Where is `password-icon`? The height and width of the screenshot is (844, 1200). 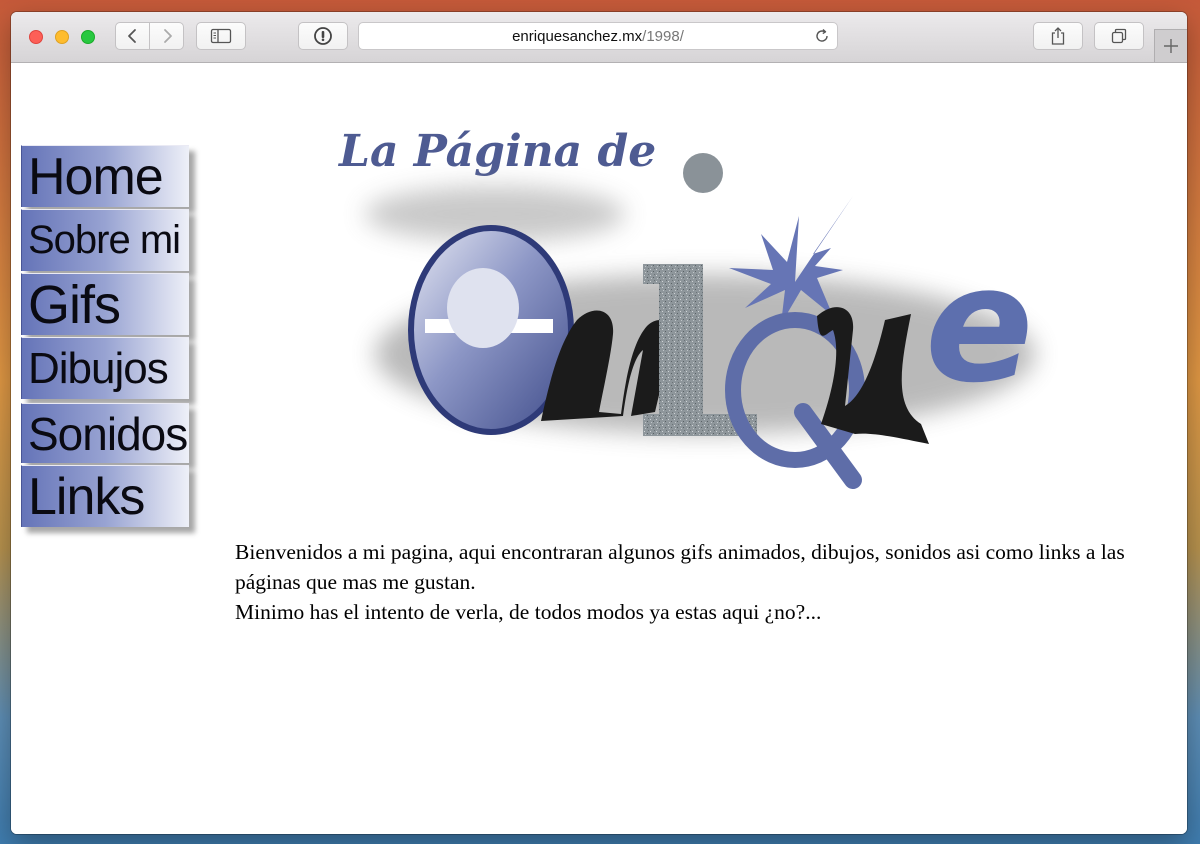
password-icon is located at coordinates (323, 36).